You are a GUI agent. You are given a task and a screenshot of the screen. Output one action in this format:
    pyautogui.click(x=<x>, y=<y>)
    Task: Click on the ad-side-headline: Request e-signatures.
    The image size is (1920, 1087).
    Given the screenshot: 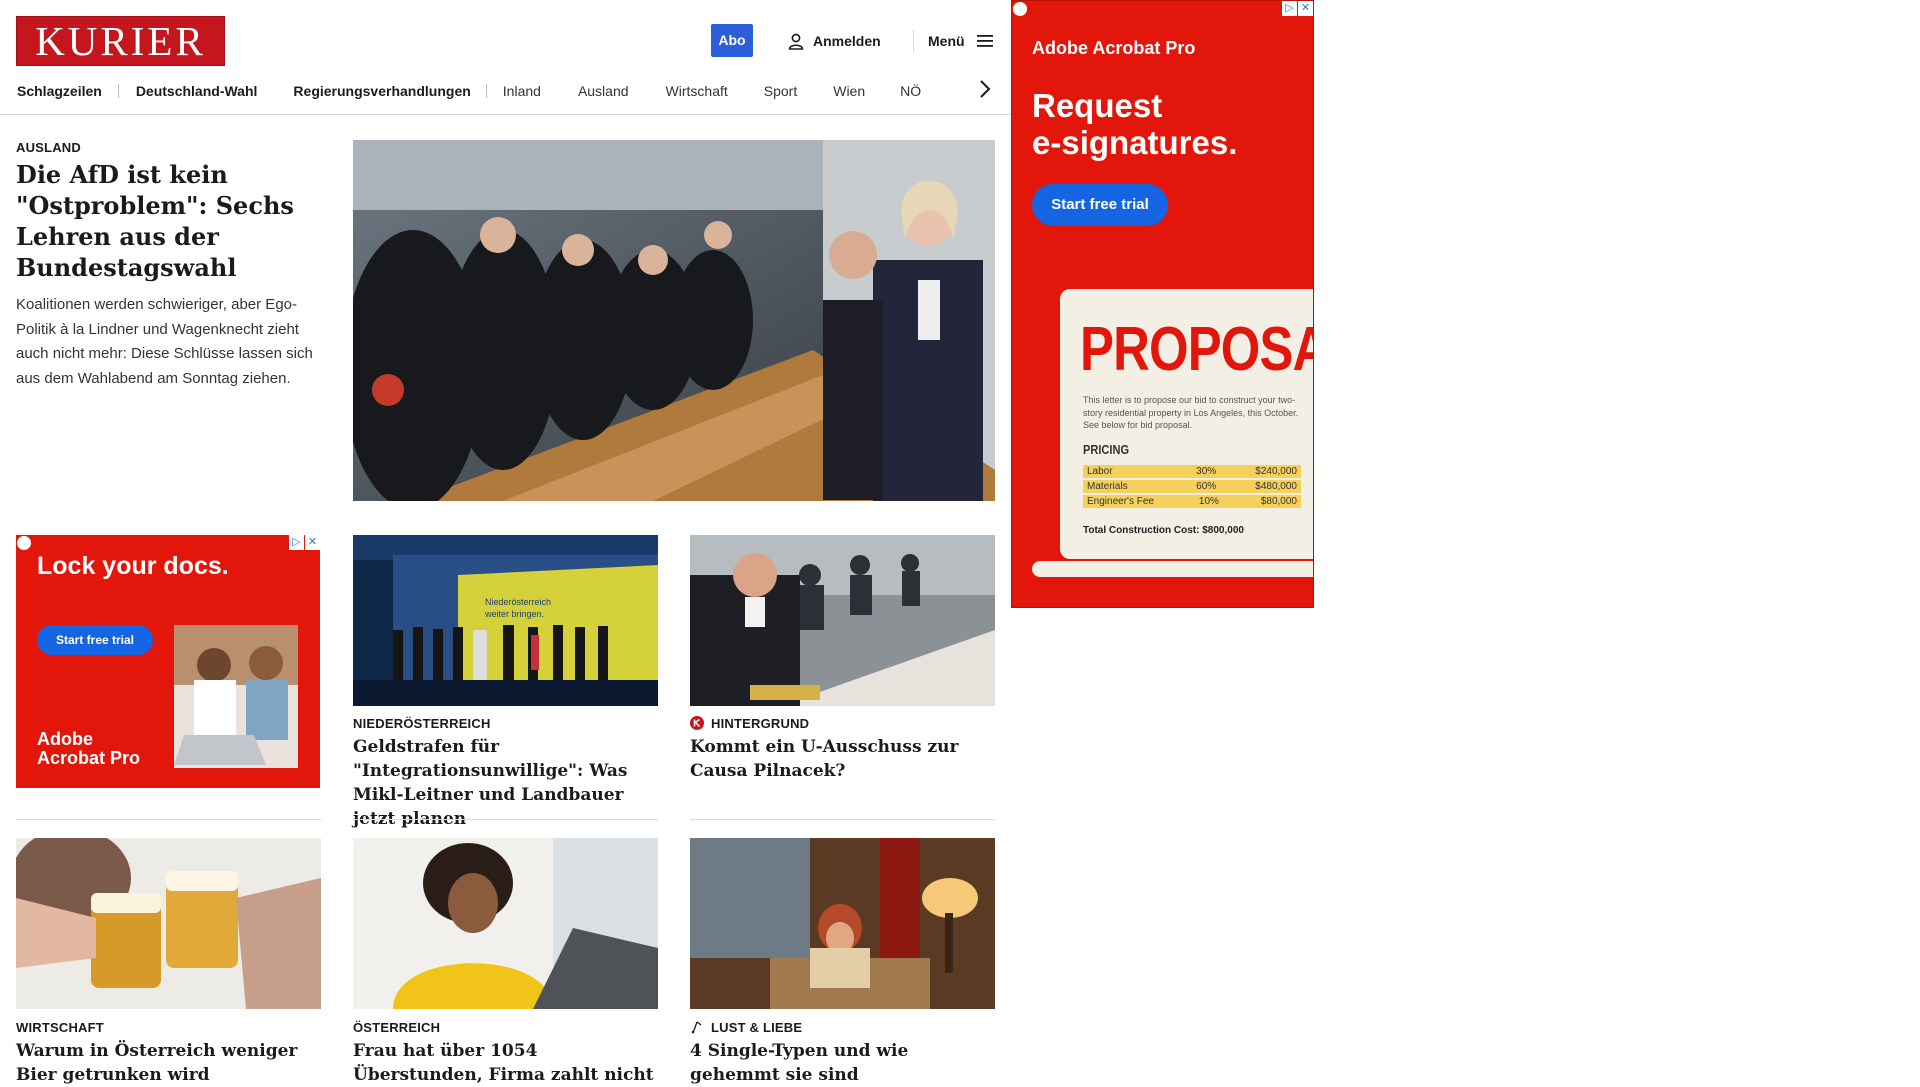 What is the action you would take?
    pyautogui.click(x=1134, y=124)
    